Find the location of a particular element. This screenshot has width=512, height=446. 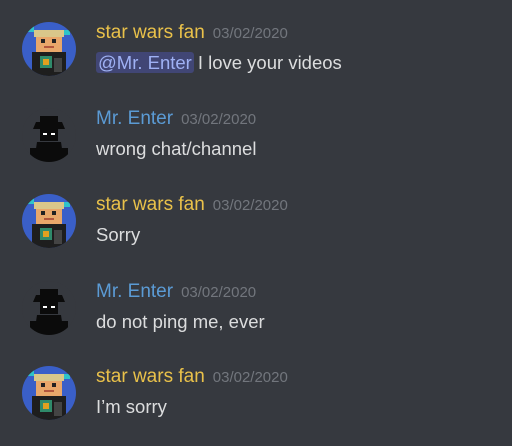

message-content: @Mr. Enter I love your videos is located at coordinates (219, 63).